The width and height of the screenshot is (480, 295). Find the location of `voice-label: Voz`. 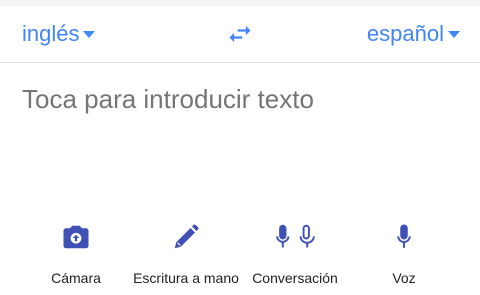

voice-label: Voz is located at coordinates (404, 278).